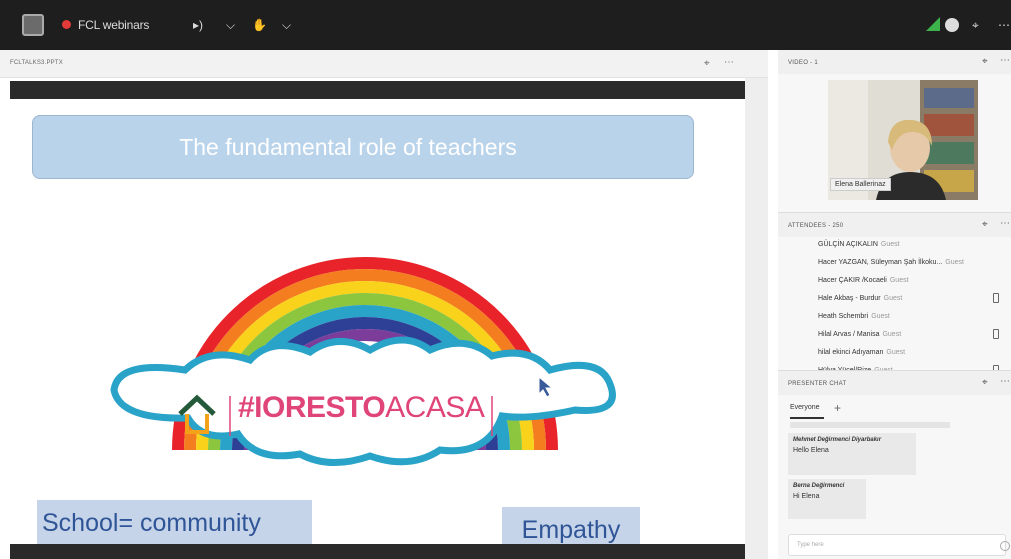 The height and width of the screenshot is (559, 1011). Describe the element at coordinates (827, 499) in the screenshot. I see `chat-message: Berna Değirmenci Hi Elena` at that location.